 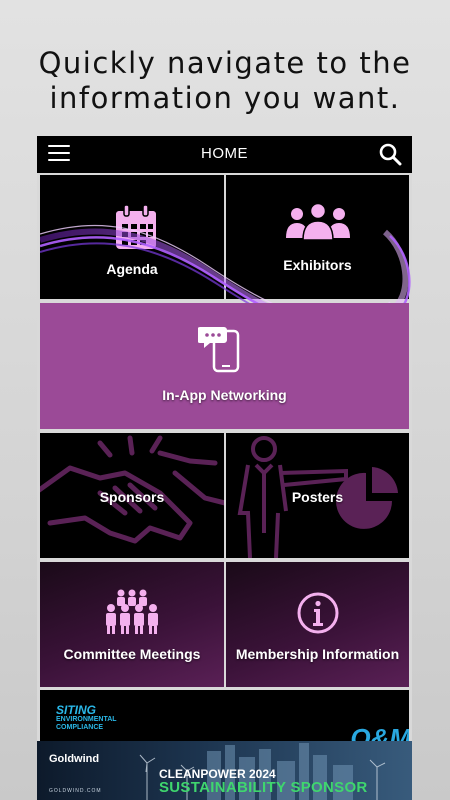 What do you see at coordinates (317, 265) in the screenshot?
I see `exhibitors-label: Exhibitors` at bounding box center [317, 265].